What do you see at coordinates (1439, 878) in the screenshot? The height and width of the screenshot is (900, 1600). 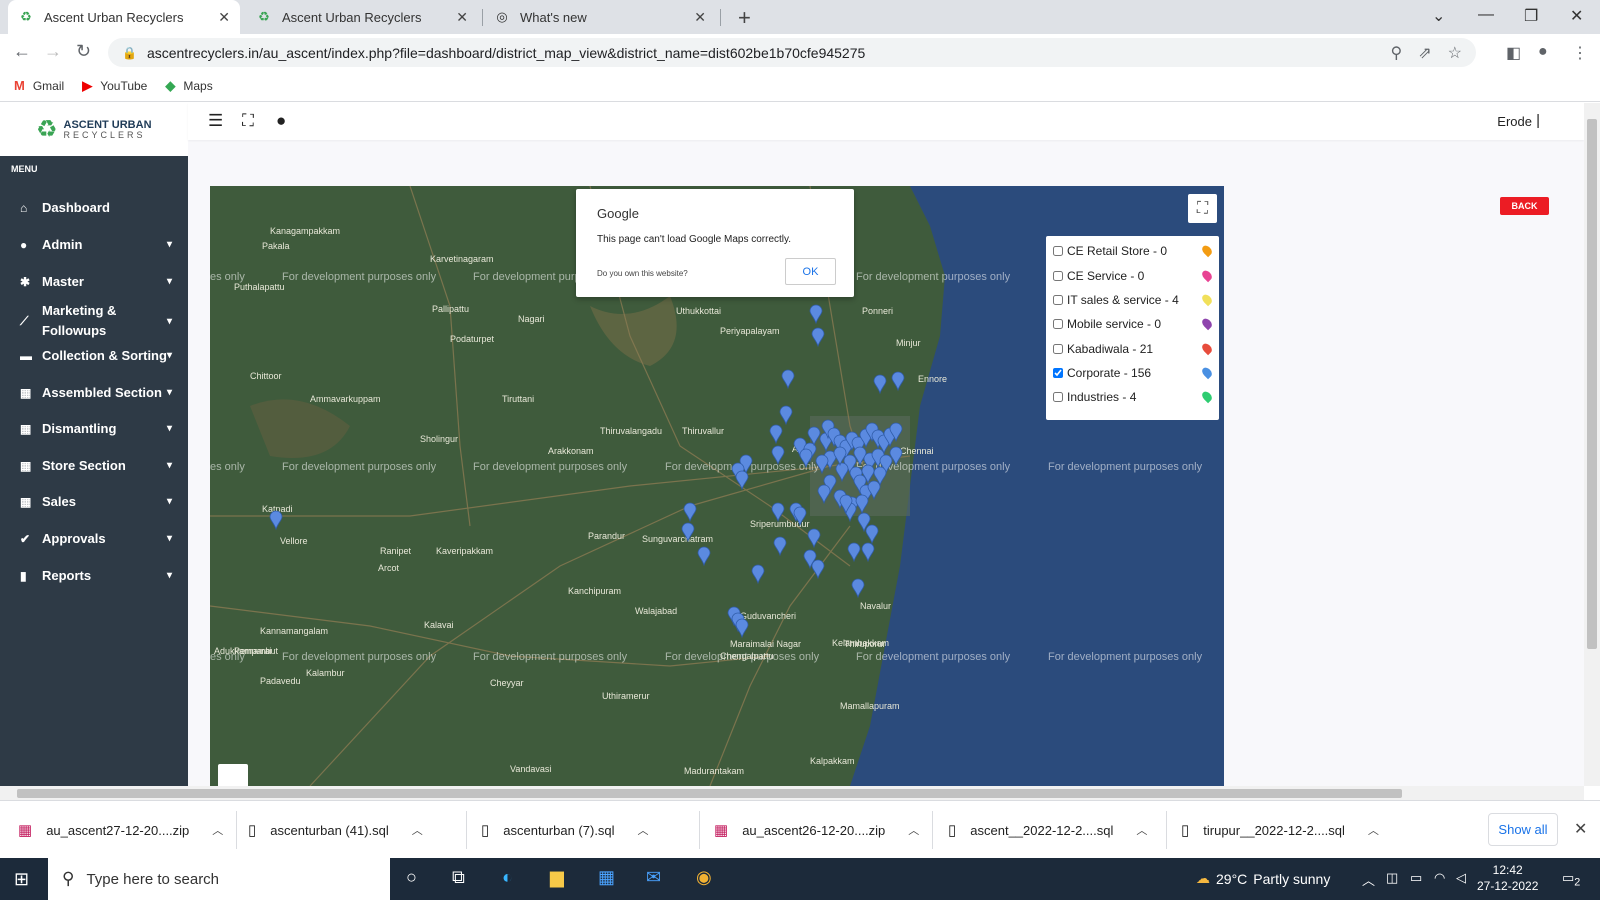 I see `wifi-icon: ◠` at bounding box center [1439, 878].